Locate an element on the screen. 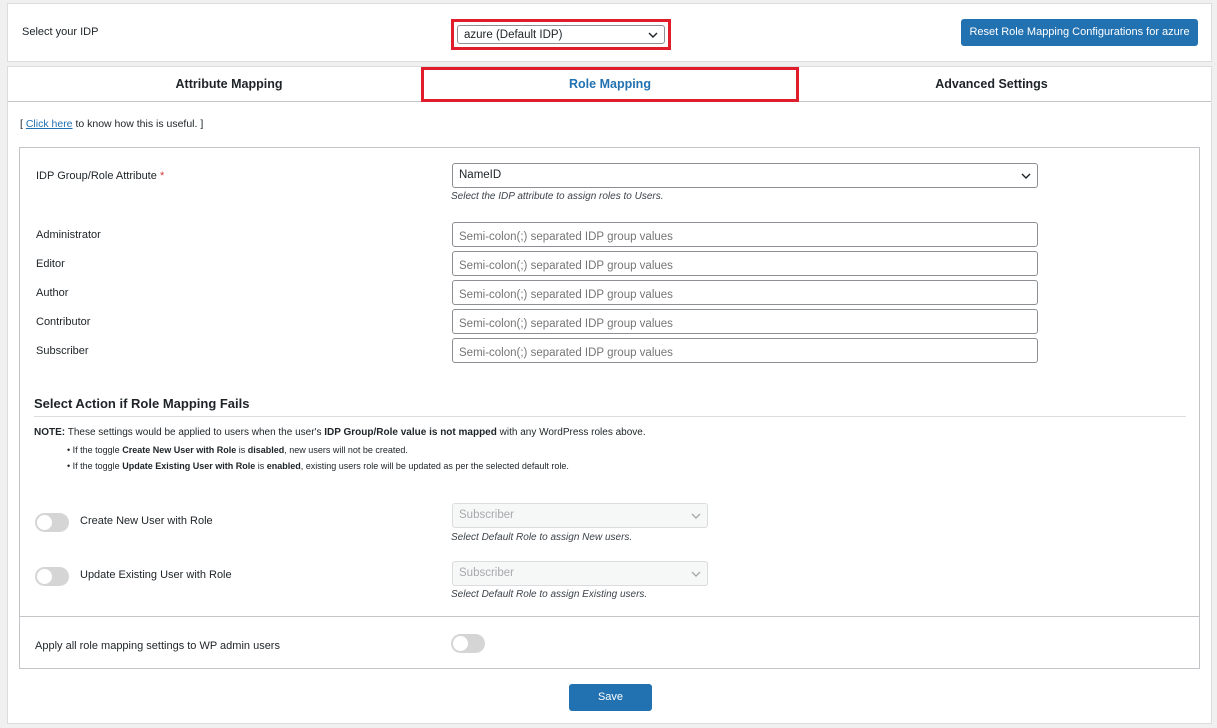 This screenshot has width=1217, height=728. bullet2-d: enabled is located at coordinates (283, 466).